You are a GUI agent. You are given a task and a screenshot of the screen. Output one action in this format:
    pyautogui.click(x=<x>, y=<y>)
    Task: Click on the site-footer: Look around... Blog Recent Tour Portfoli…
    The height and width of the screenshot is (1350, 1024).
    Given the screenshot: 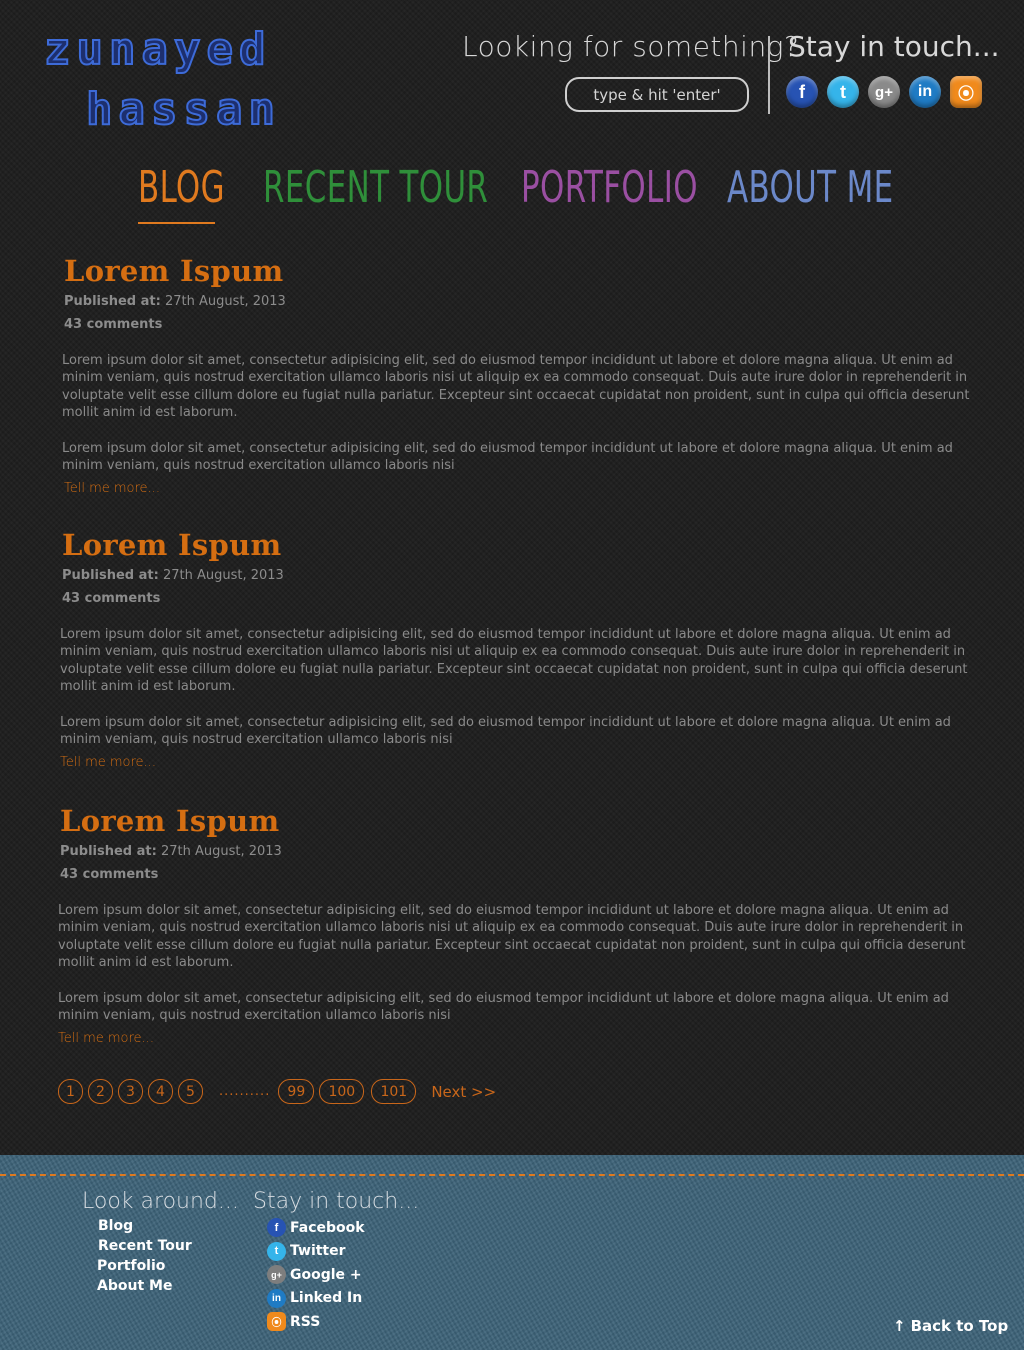 What is the action you would take?
    pyautogui.click(x=512, y=1252)
    